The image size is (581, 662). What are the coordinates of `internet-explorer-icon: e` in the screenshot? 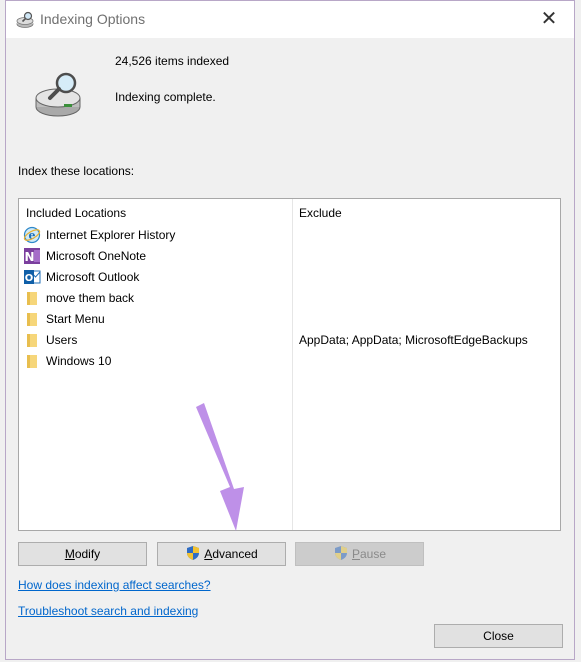 It's located at (32, 235).